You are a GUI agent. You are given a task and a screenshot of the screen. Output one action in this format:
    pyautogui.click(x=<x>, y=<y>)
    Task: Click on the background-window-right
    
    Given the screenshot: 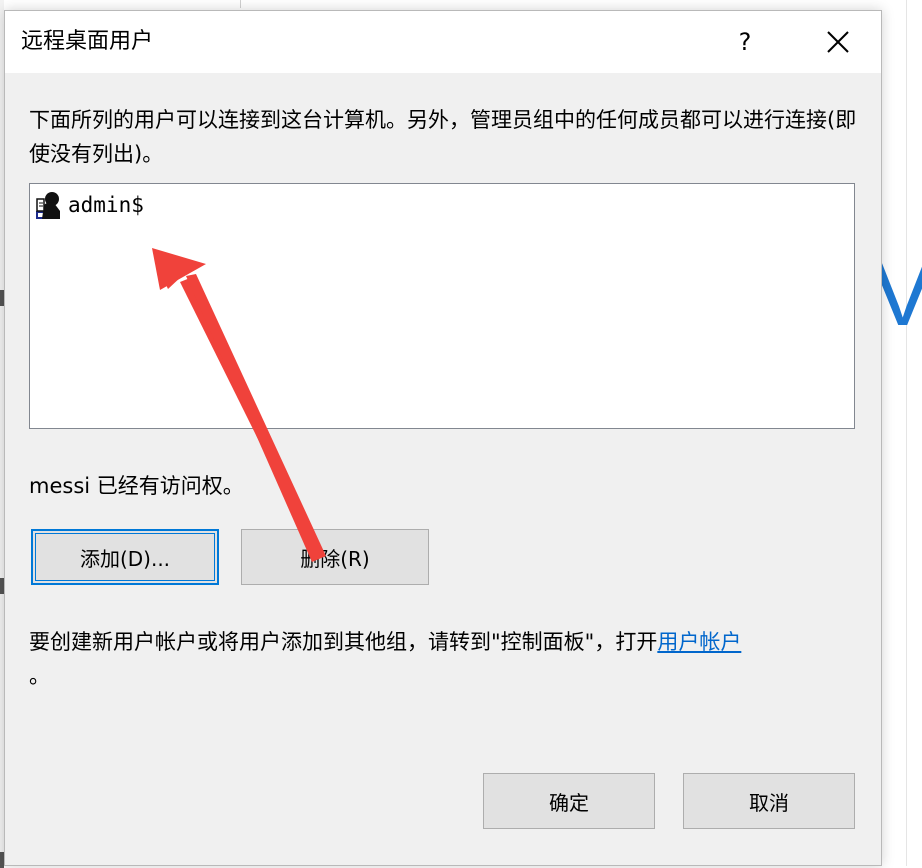 What is the action you would take?
    pyautogui.click(x=902, y=433)
    